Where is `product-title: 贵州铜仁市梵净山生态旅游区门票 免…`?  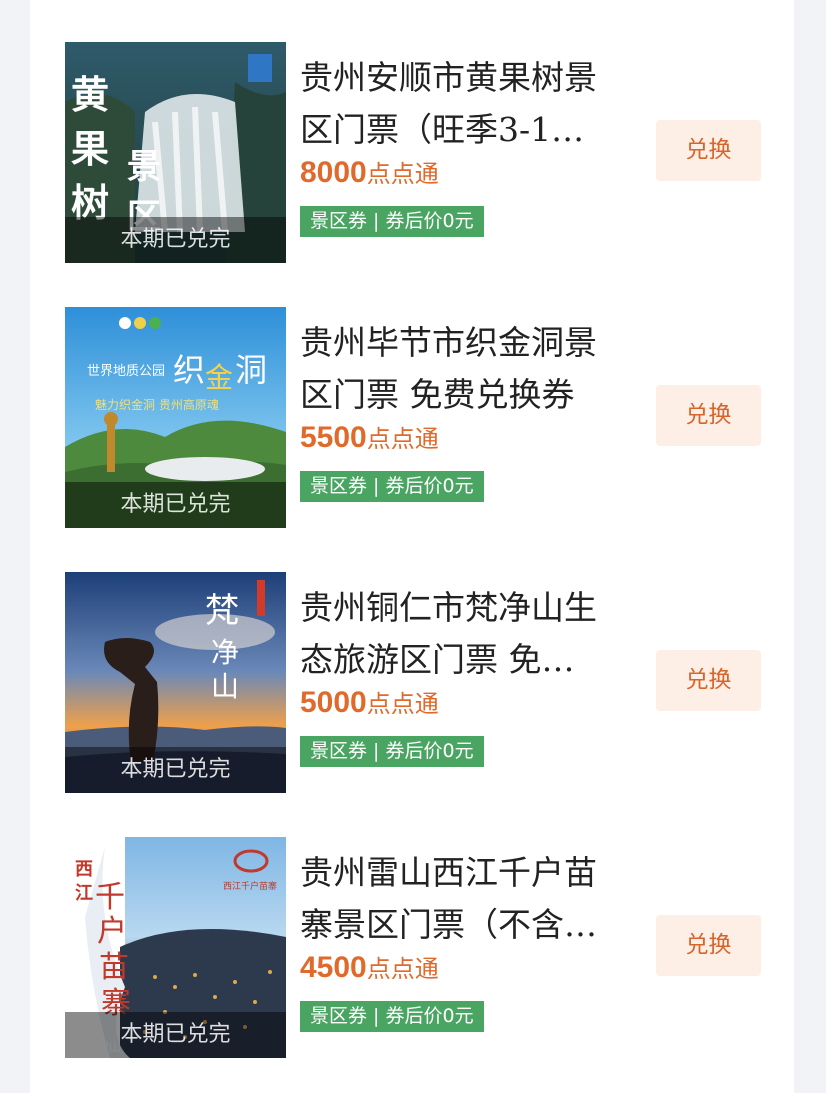
product-title: 贵州铜仁市梵净山生态旅游区门票 免… is located at coordinates (462, 634).